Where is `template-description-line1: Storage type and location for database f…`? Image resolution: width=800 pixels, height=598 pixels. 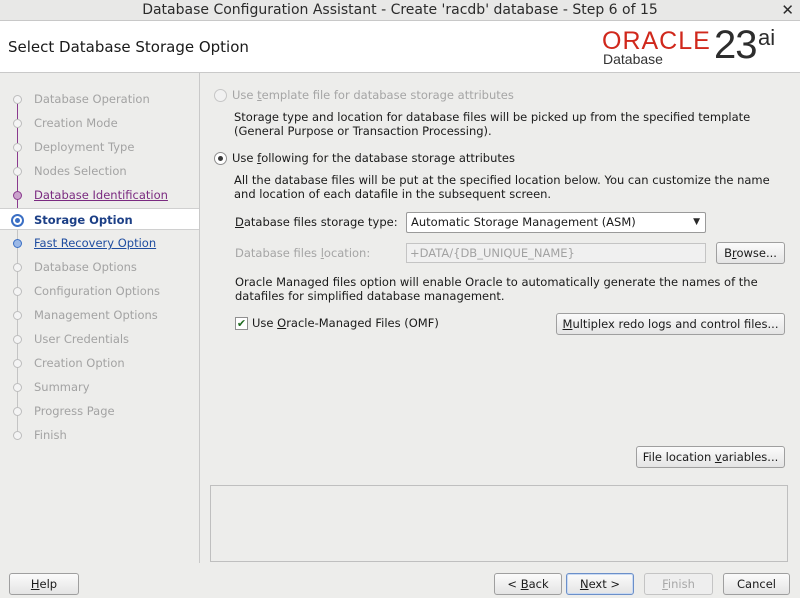
template-description-line1: Storage type and location for database f… is located at coordinates (492, 117).